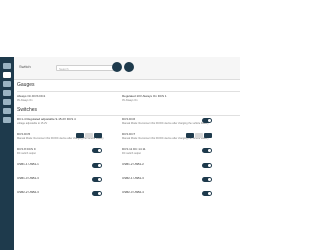 The width and height of the screenshot is (320, 250). Describe the element at coordinates (177, 196) in the screenshot. I see `switch-card: USB2-3 USB2-4` at that location.